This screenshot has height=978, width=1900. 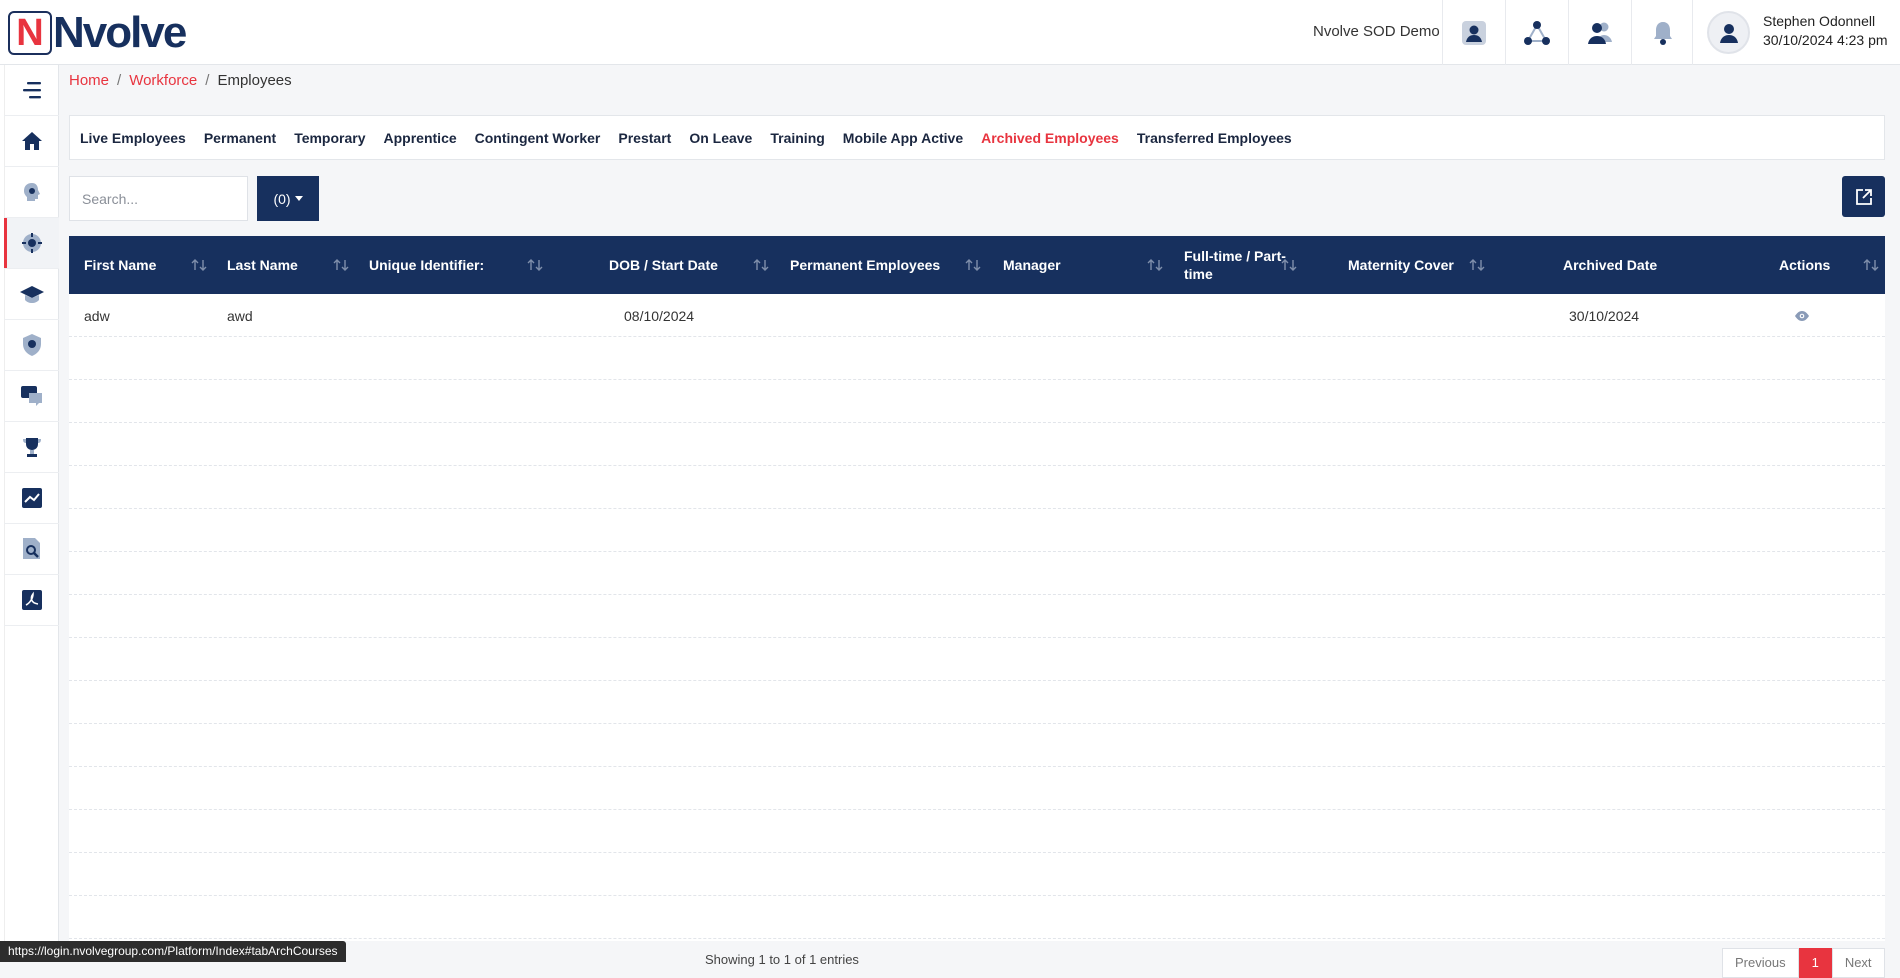 What do you see at coordinates (1050, 138) in the screenshot?
I see `tab-archived-employees: Archived Employees` at bounding box center [1050, 138].